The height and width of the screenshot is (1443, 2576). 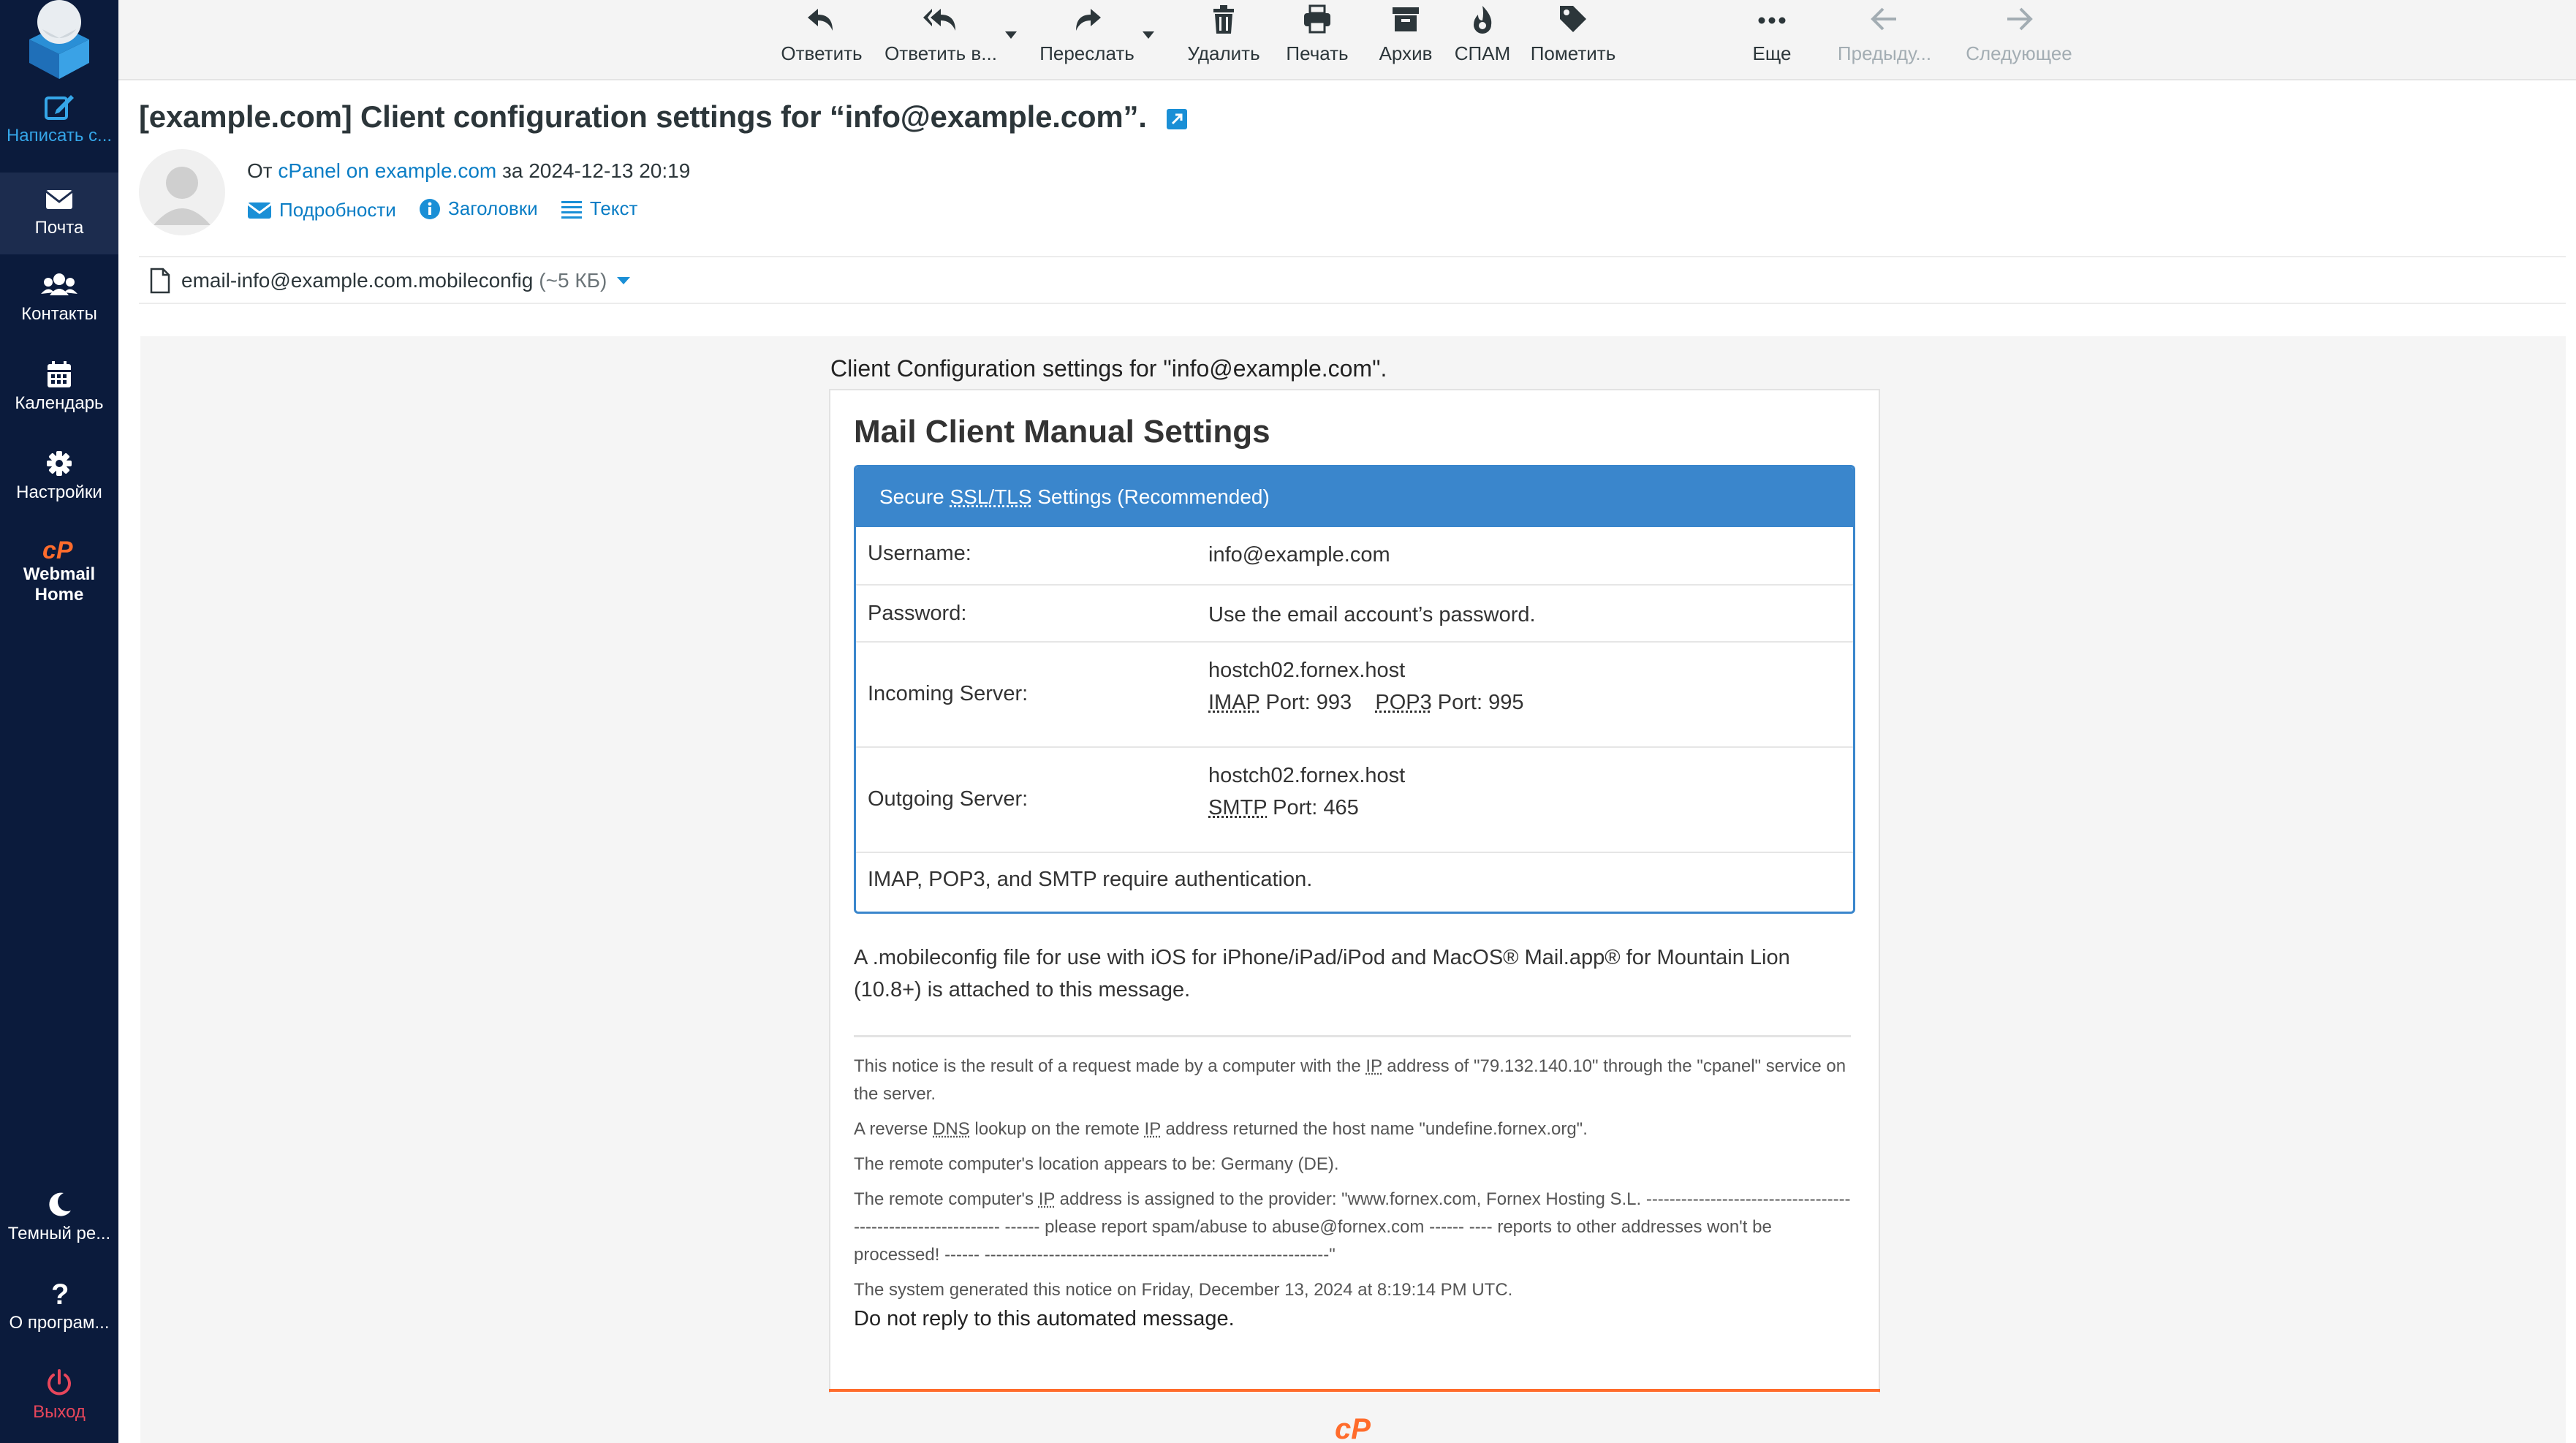 I want to click on more-button: Еще, so click(x=1772, y=38).